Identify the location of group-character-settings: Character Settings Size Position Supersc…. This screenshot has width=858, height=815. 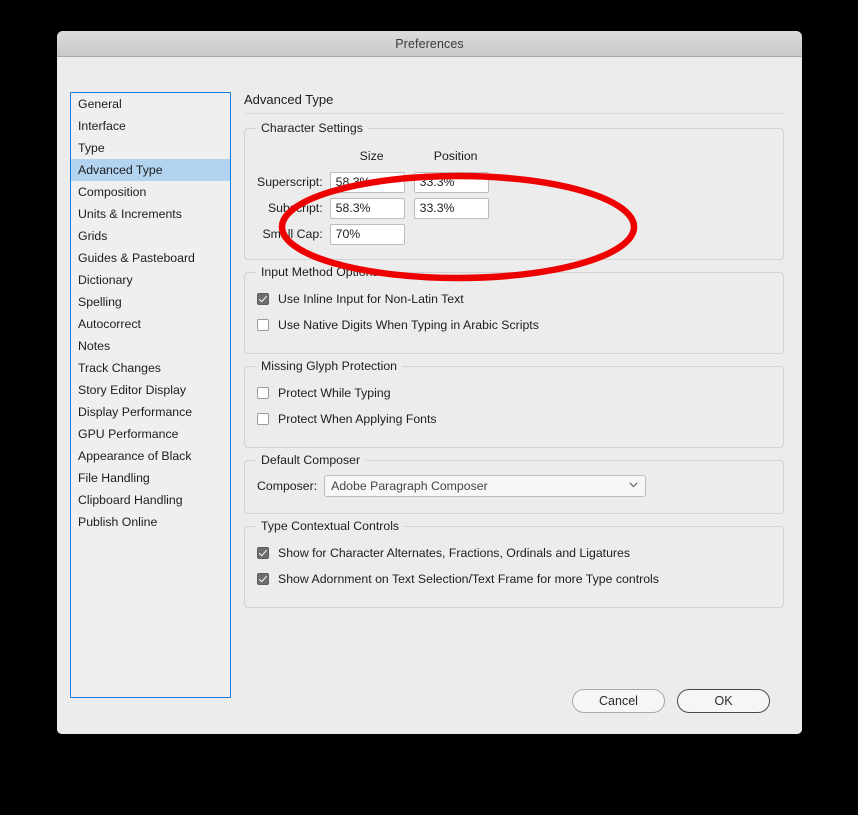
(514, 190).